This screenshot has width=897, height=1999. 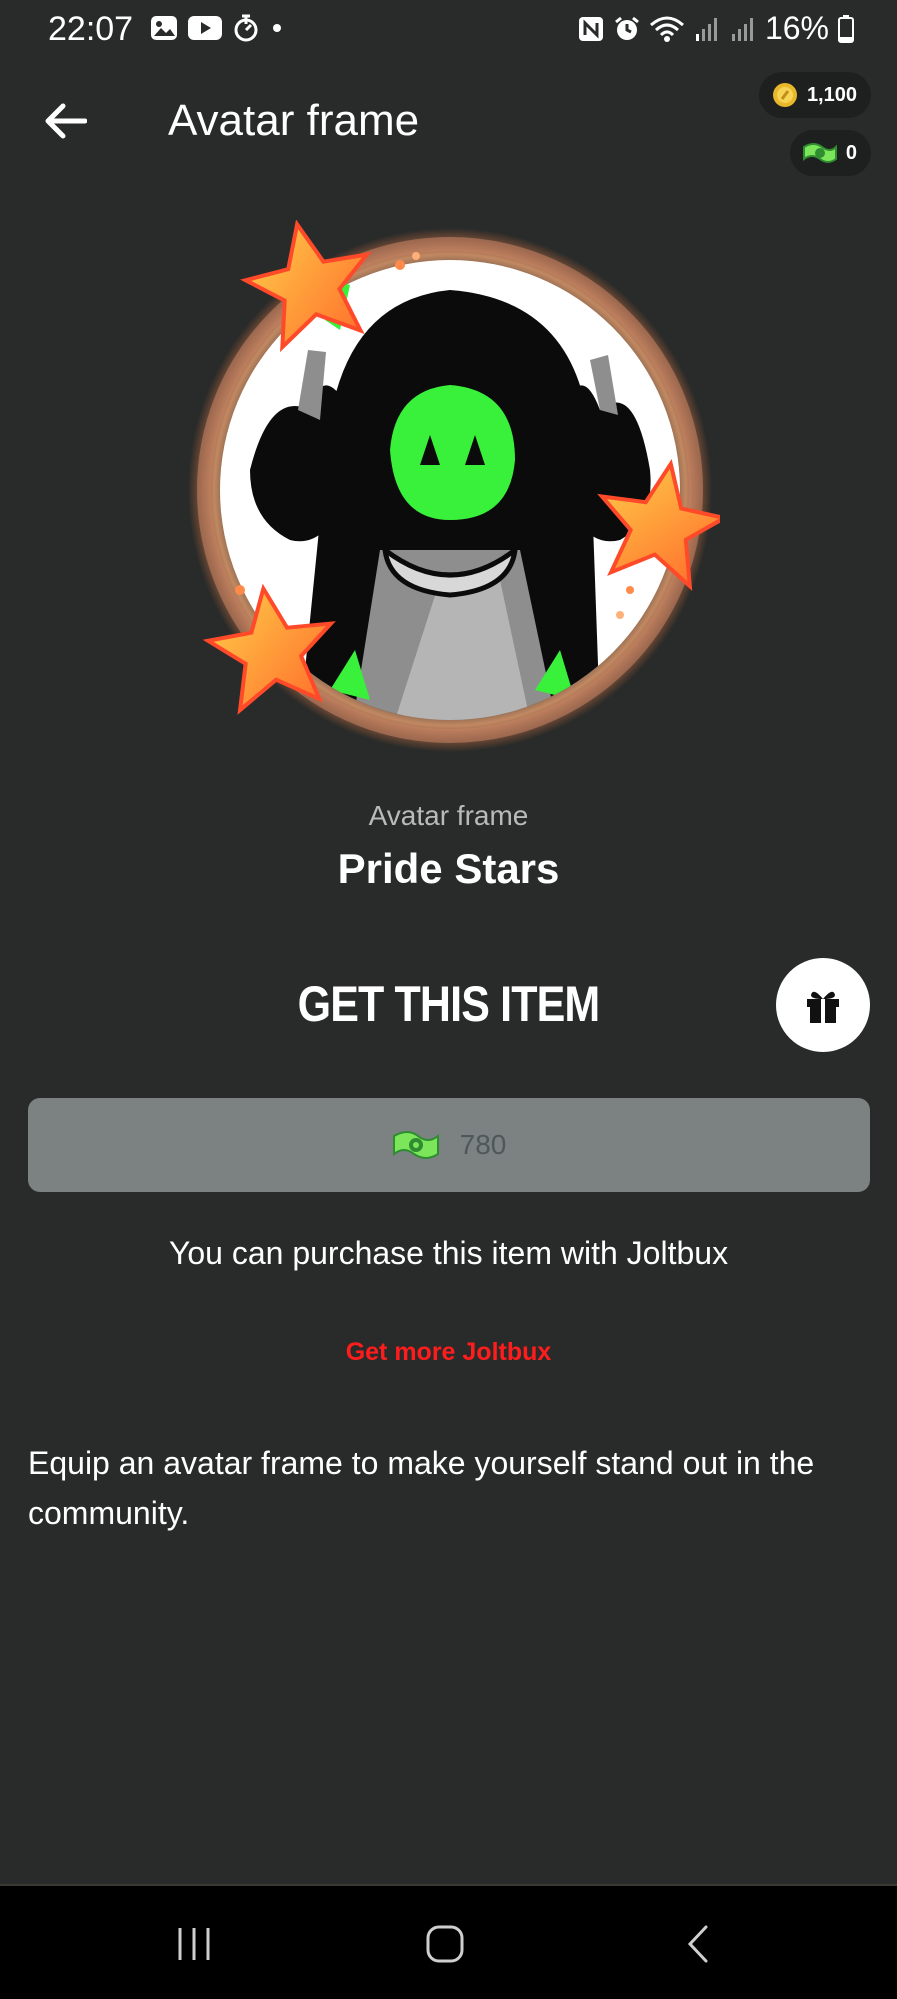 I want to click on gift-icon, so click(x=823, y=1007).